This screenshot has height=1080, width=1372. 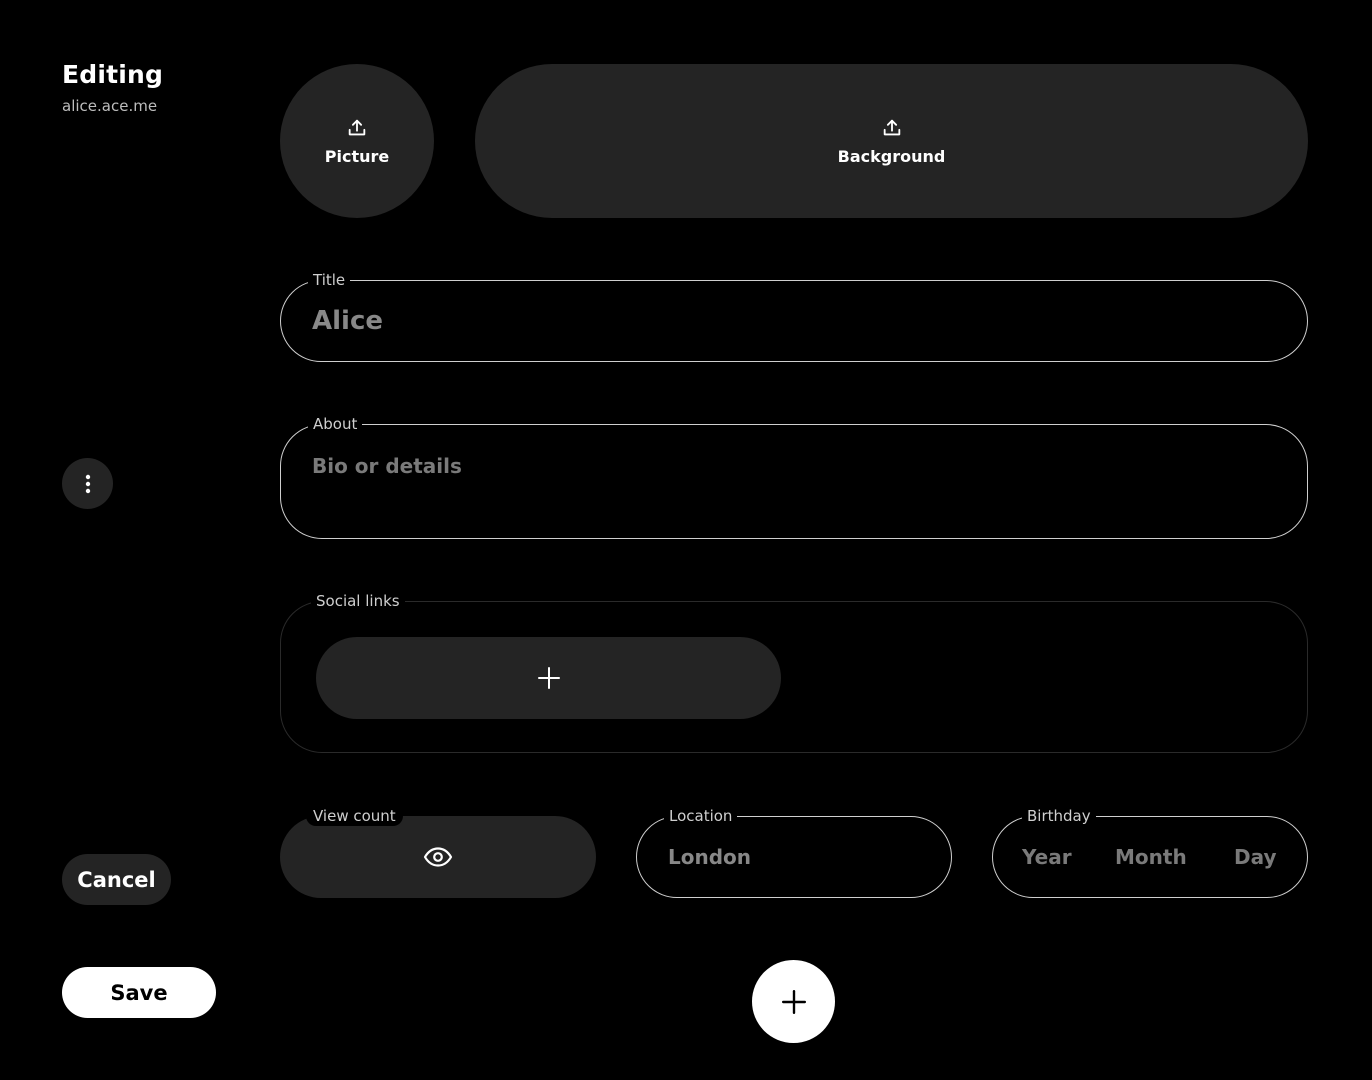 What do you see at coordinates (1151, 857) in the screenshot?
I see `birthday-month-input: Month` at bounding box center [1151, 857].